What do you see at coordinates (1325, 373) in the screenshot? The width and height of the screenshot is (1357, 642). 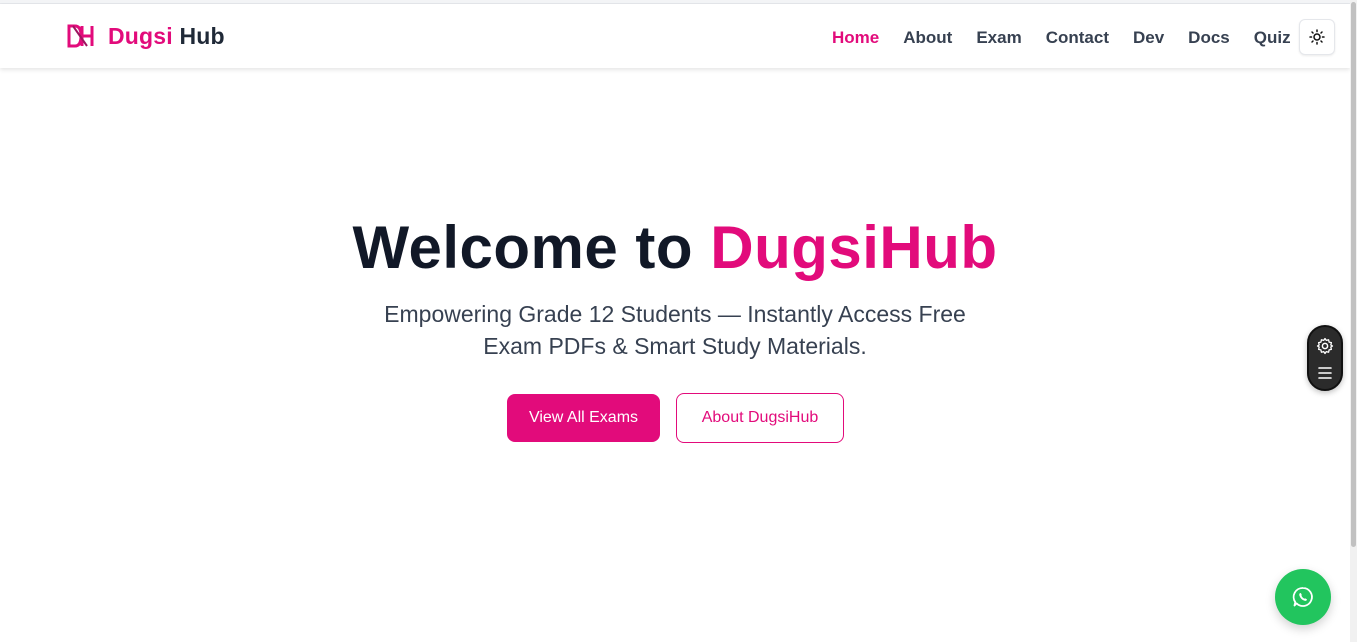 I see `hamburger-icon` at bounding box center [1325, 373].